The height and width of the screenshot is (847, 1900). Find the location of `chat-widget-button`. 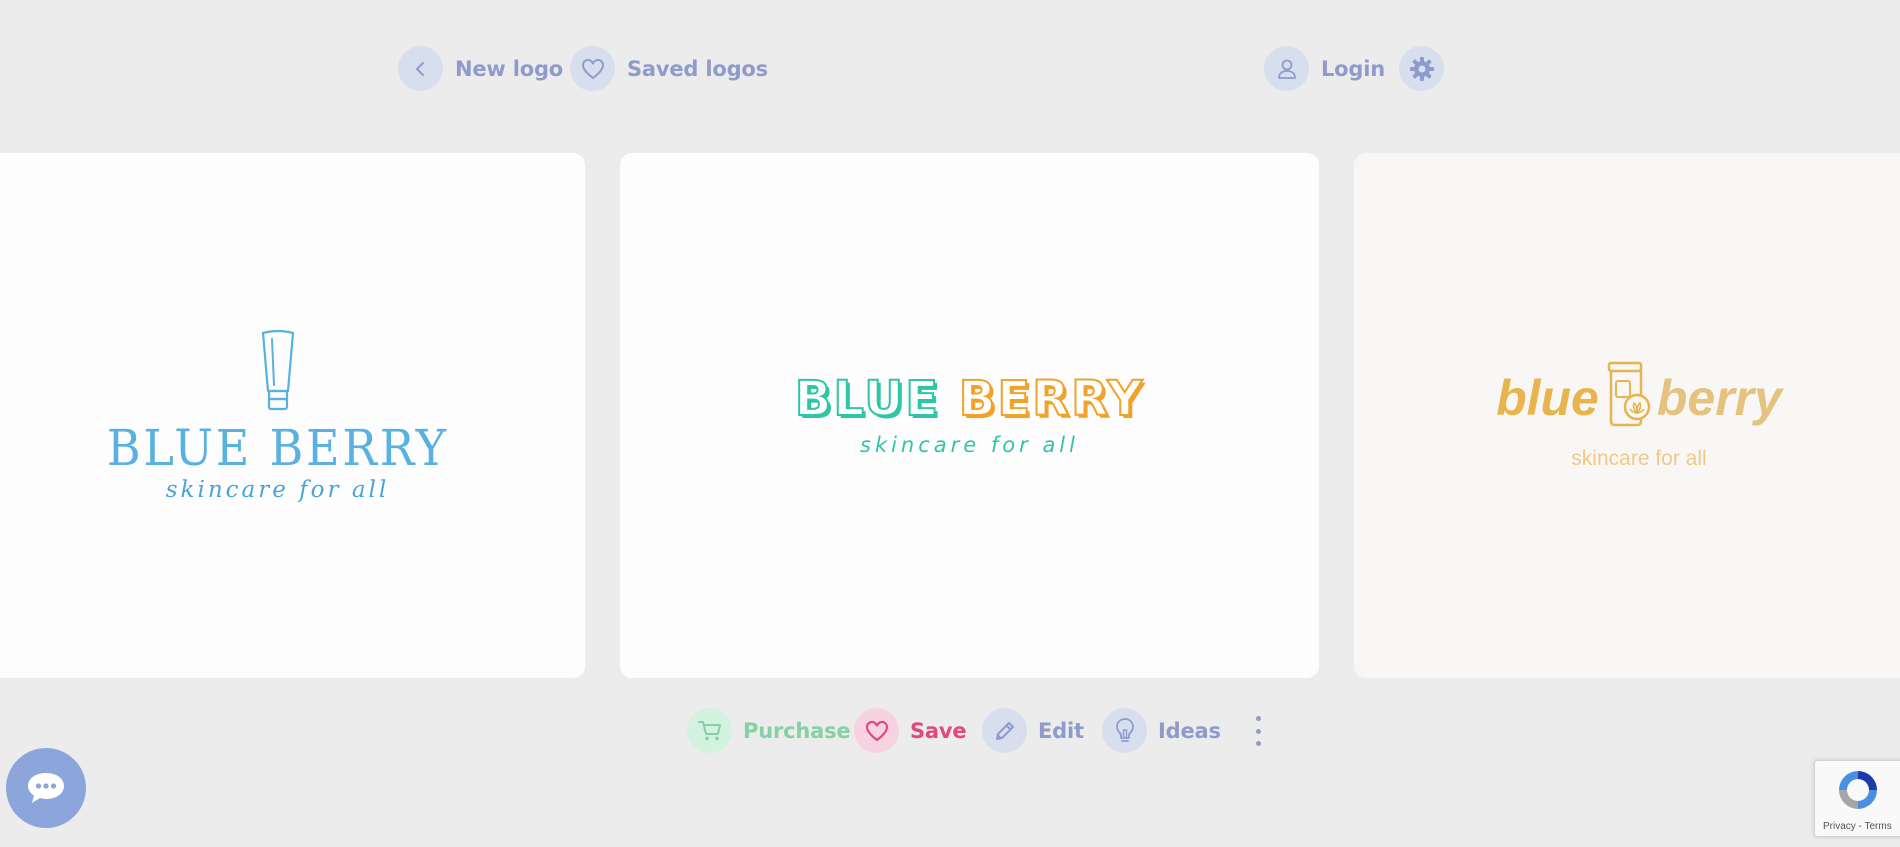

chat-widget-button is located at coordinates (46, 788).